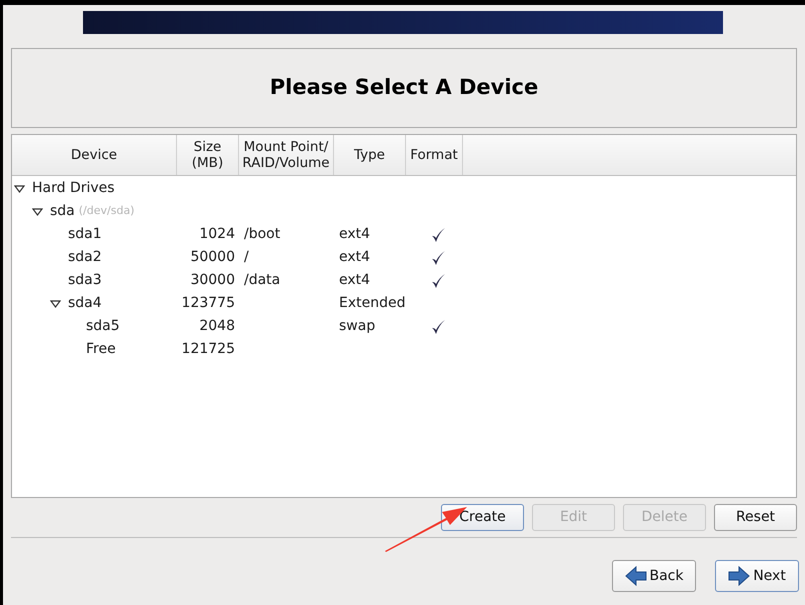 The image size is (805, 605). Describe the element at coordinates (482, 517) in the screenshot. I see `action-button: Create` at that location.